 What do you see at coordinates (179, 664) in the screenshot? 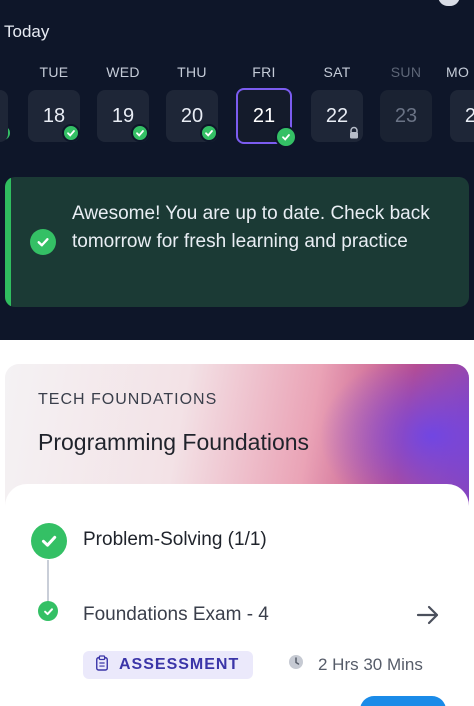
I see `assessment-tag-label: ASSESSMENT` at bounding box center [179, 664].